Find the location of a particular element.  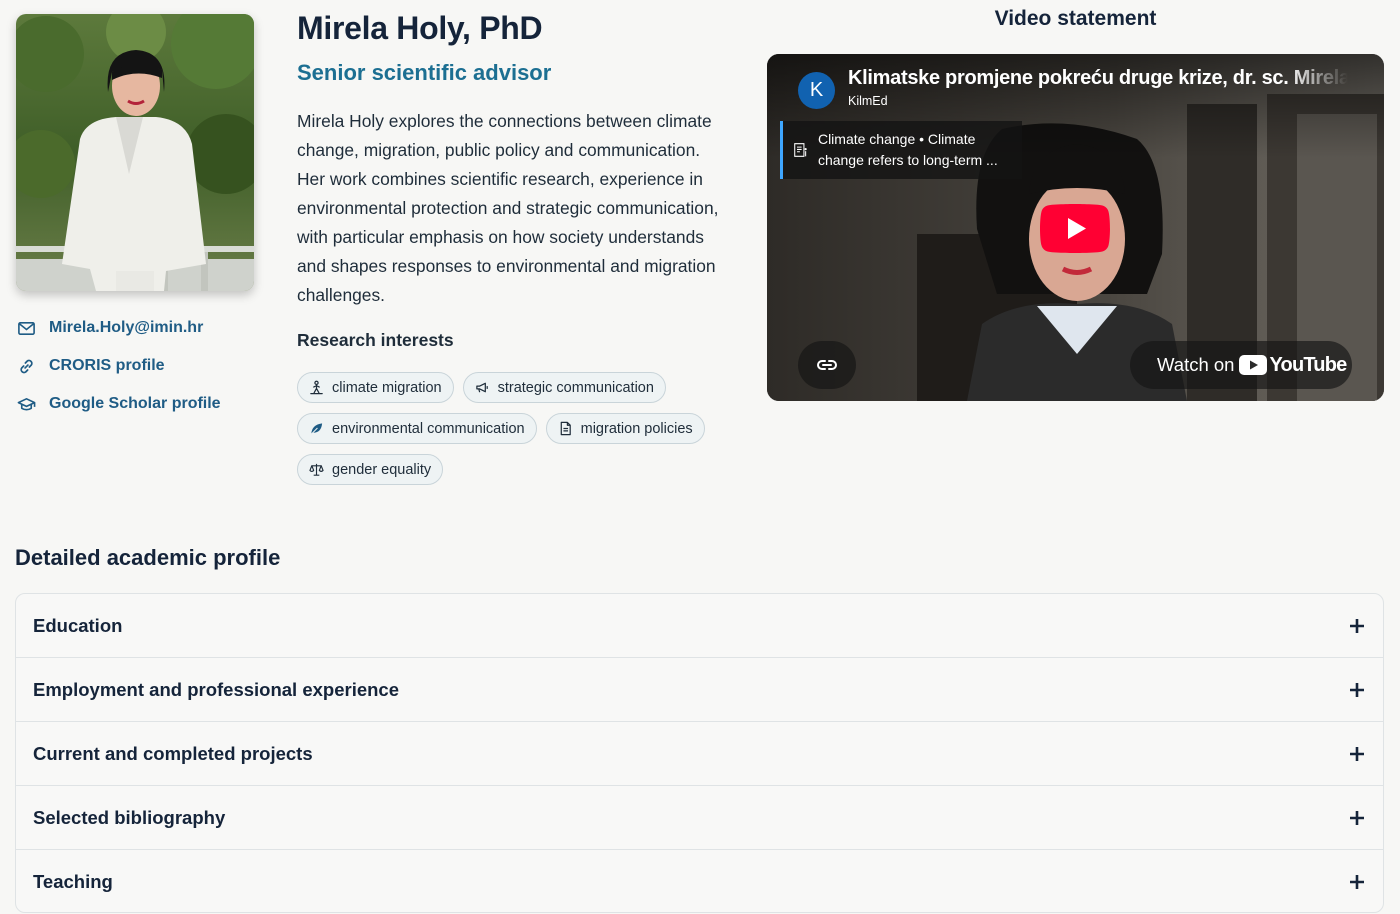

google-scholar-label: Google Scholar profile is located at coordinates (135, 403).